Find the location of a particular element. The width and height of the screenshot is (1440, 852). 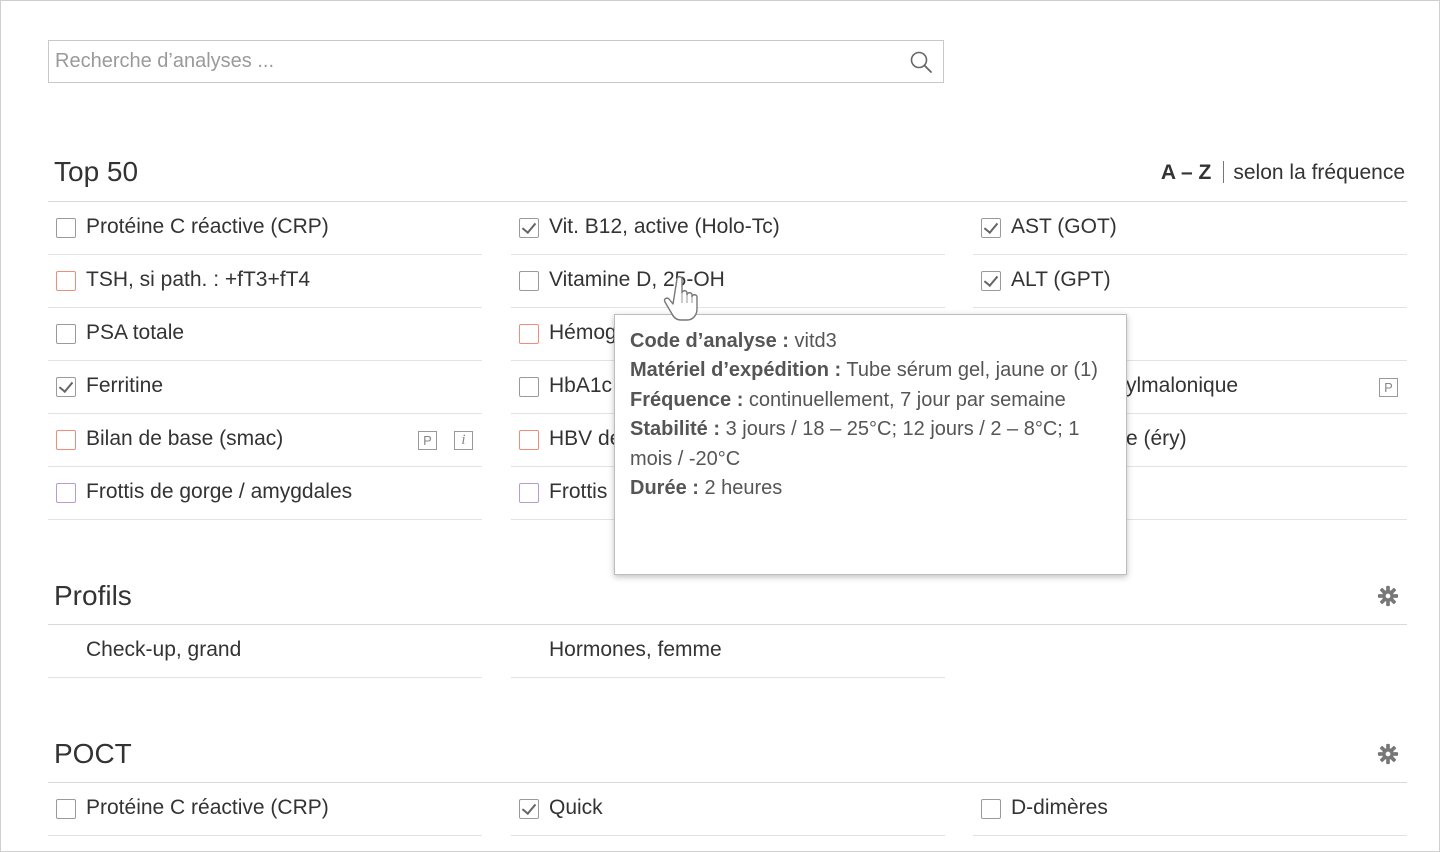

test-item: PSA totale is located at coordinates (265, 334).